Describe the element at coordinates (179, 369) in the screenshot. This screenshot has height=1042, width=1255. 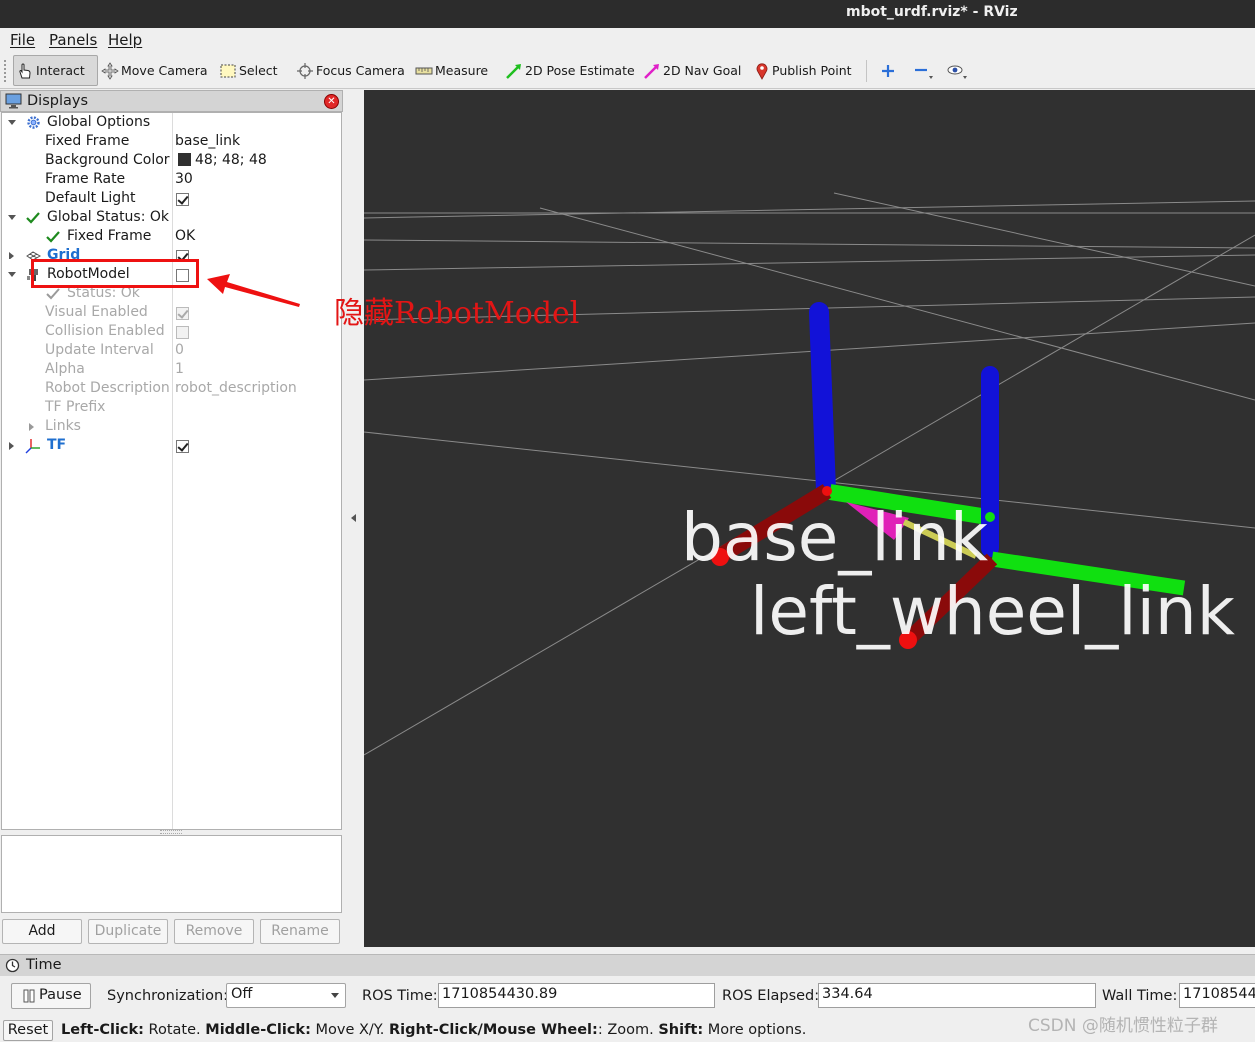
I see `alpha-value: 1` at that location.